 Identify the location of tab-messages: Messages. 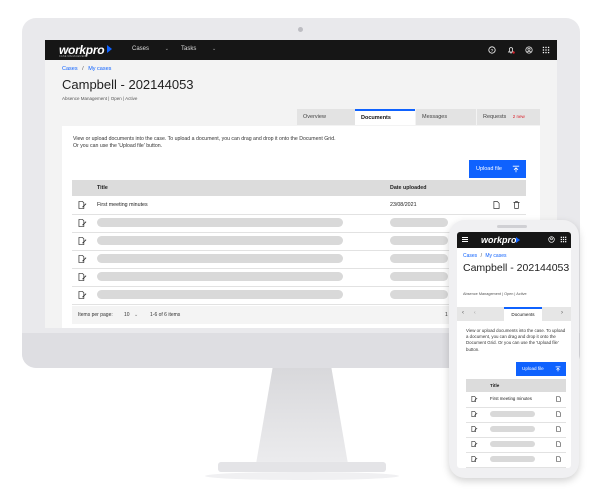
(446, 117).